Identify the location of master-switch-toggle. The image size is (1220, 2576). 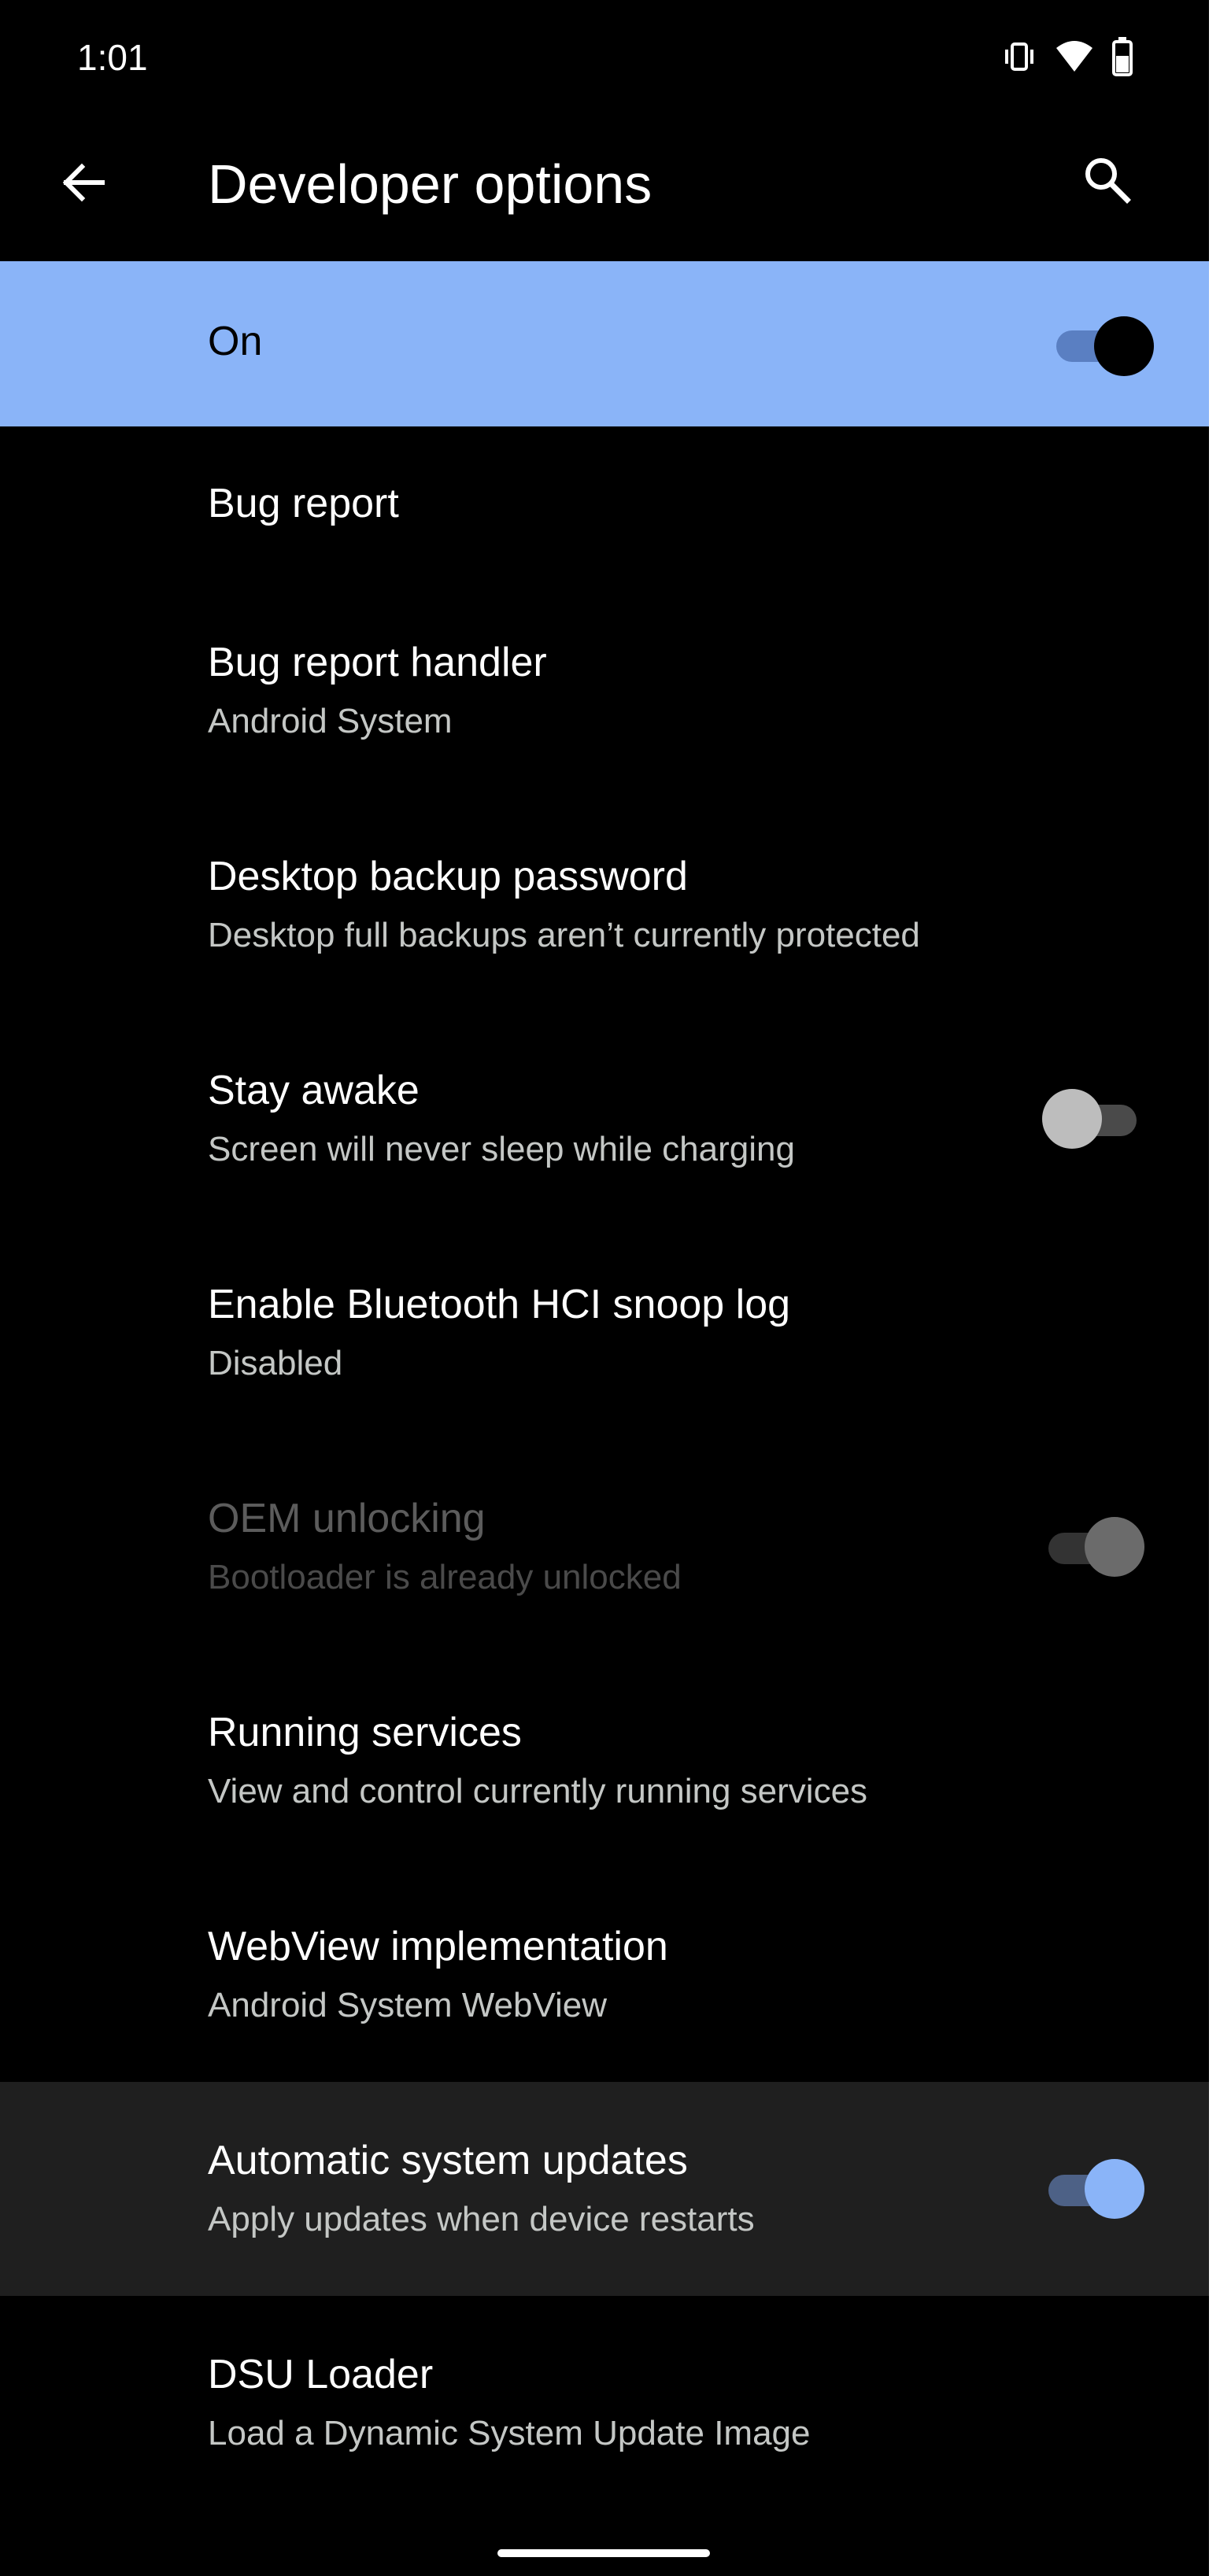
(1103, 345).